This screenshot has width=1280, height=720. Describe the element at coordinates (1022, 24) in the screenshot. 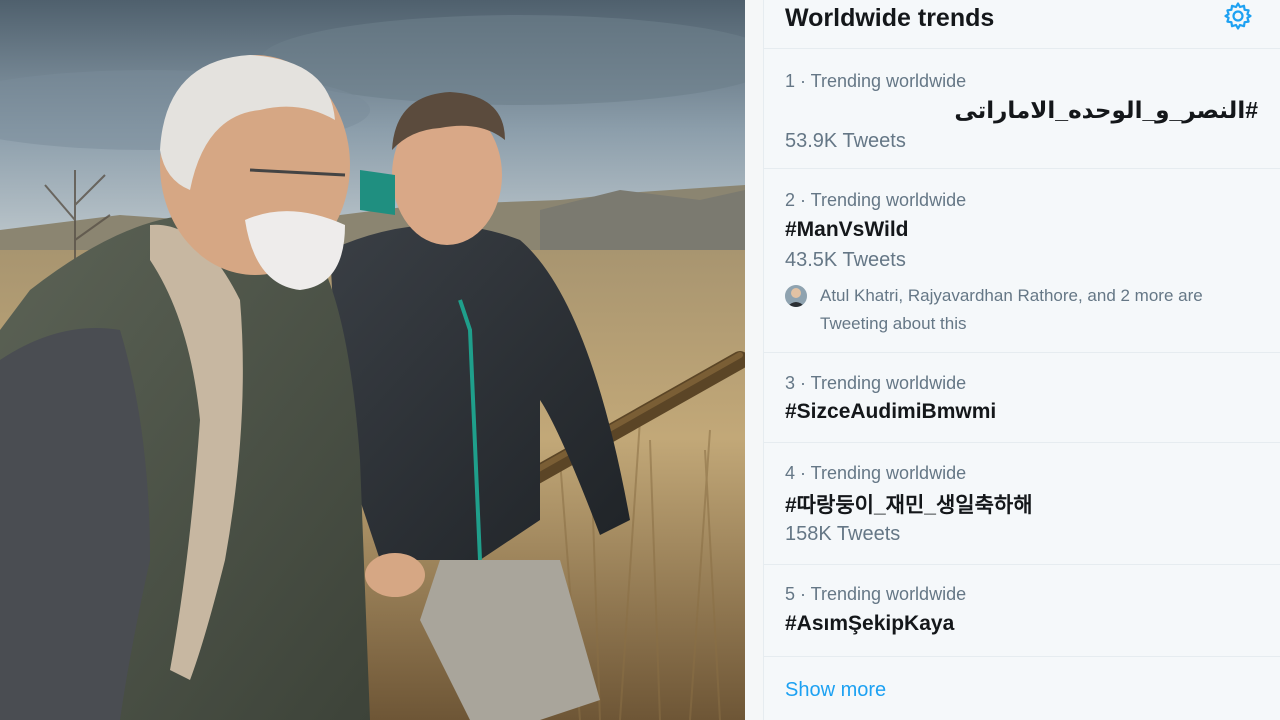

I see `trends-header: Worldwide trends` at that location.